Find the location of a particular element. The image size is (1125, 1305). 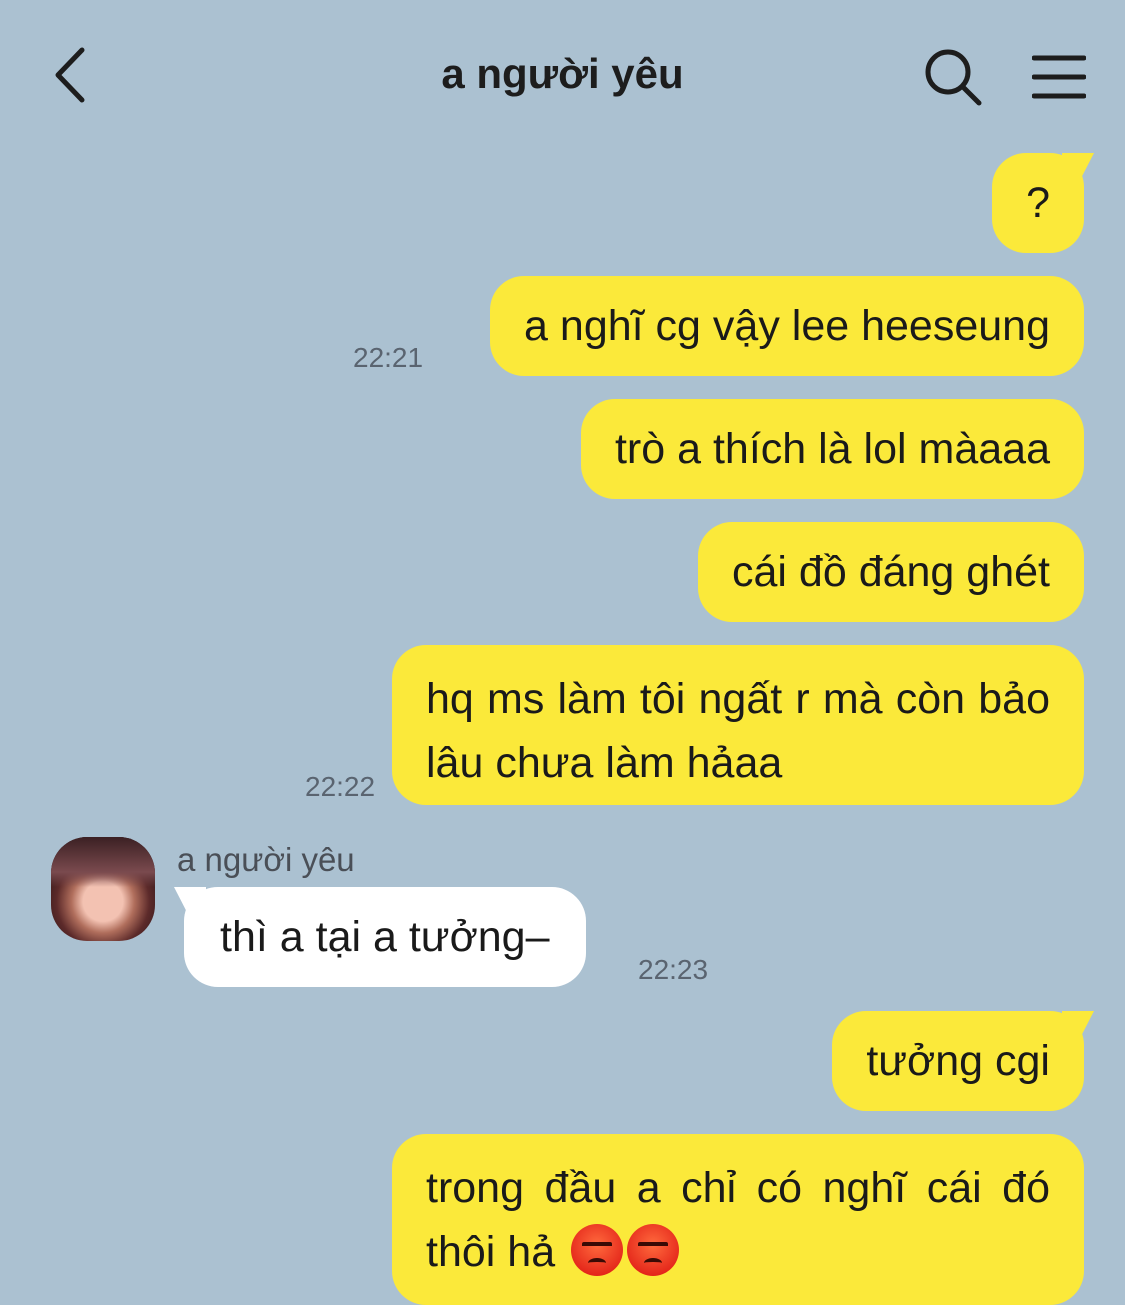

message-time: 22:23 is located at coordinates (673, 969).